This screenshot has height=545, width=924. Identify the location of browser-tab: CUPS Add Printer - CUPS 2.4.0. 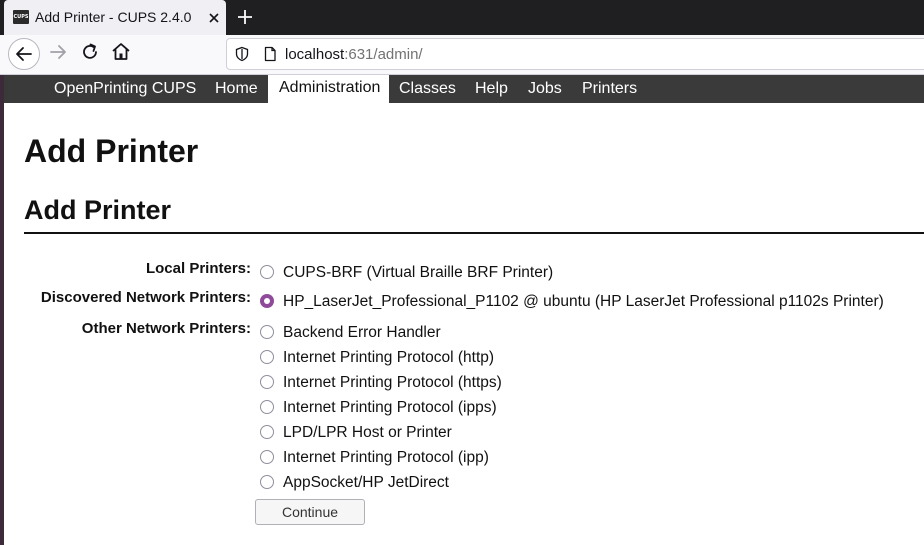
(115, 17).